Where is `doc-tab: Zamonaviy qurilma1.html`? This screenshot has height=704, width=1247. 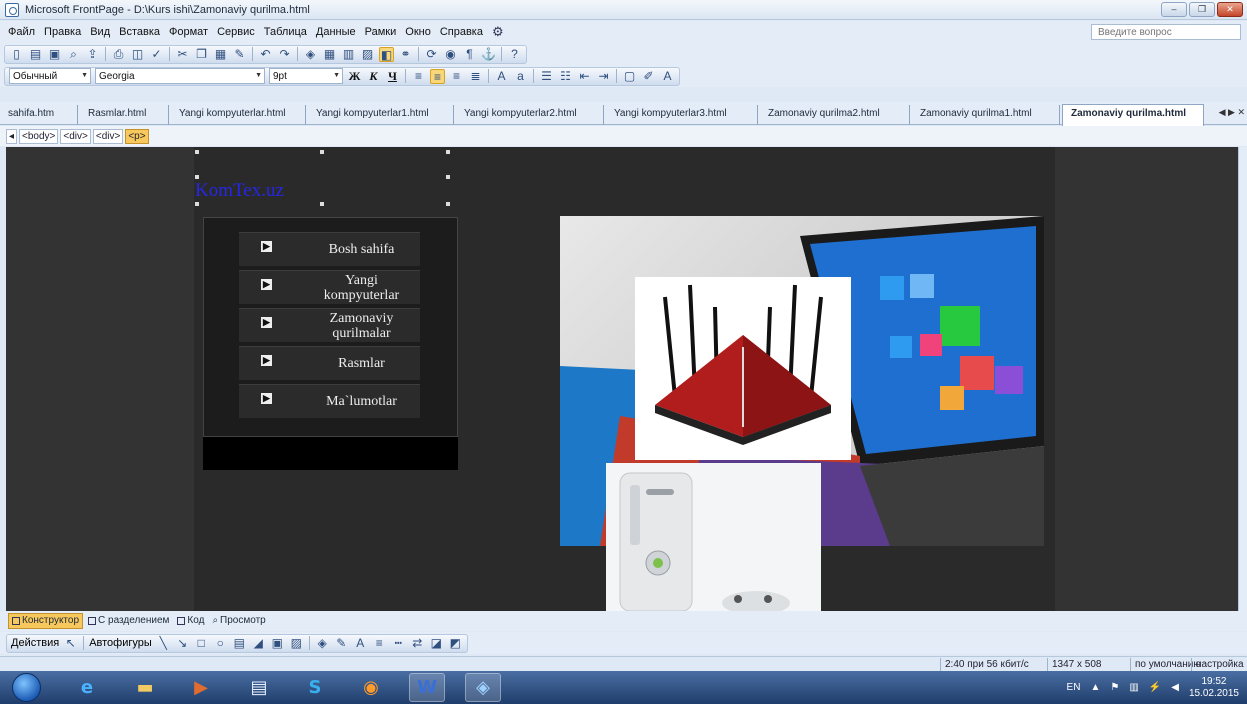
doc-tab: Zamonaviy qurilma1.html is located at coordinates (986, 115).